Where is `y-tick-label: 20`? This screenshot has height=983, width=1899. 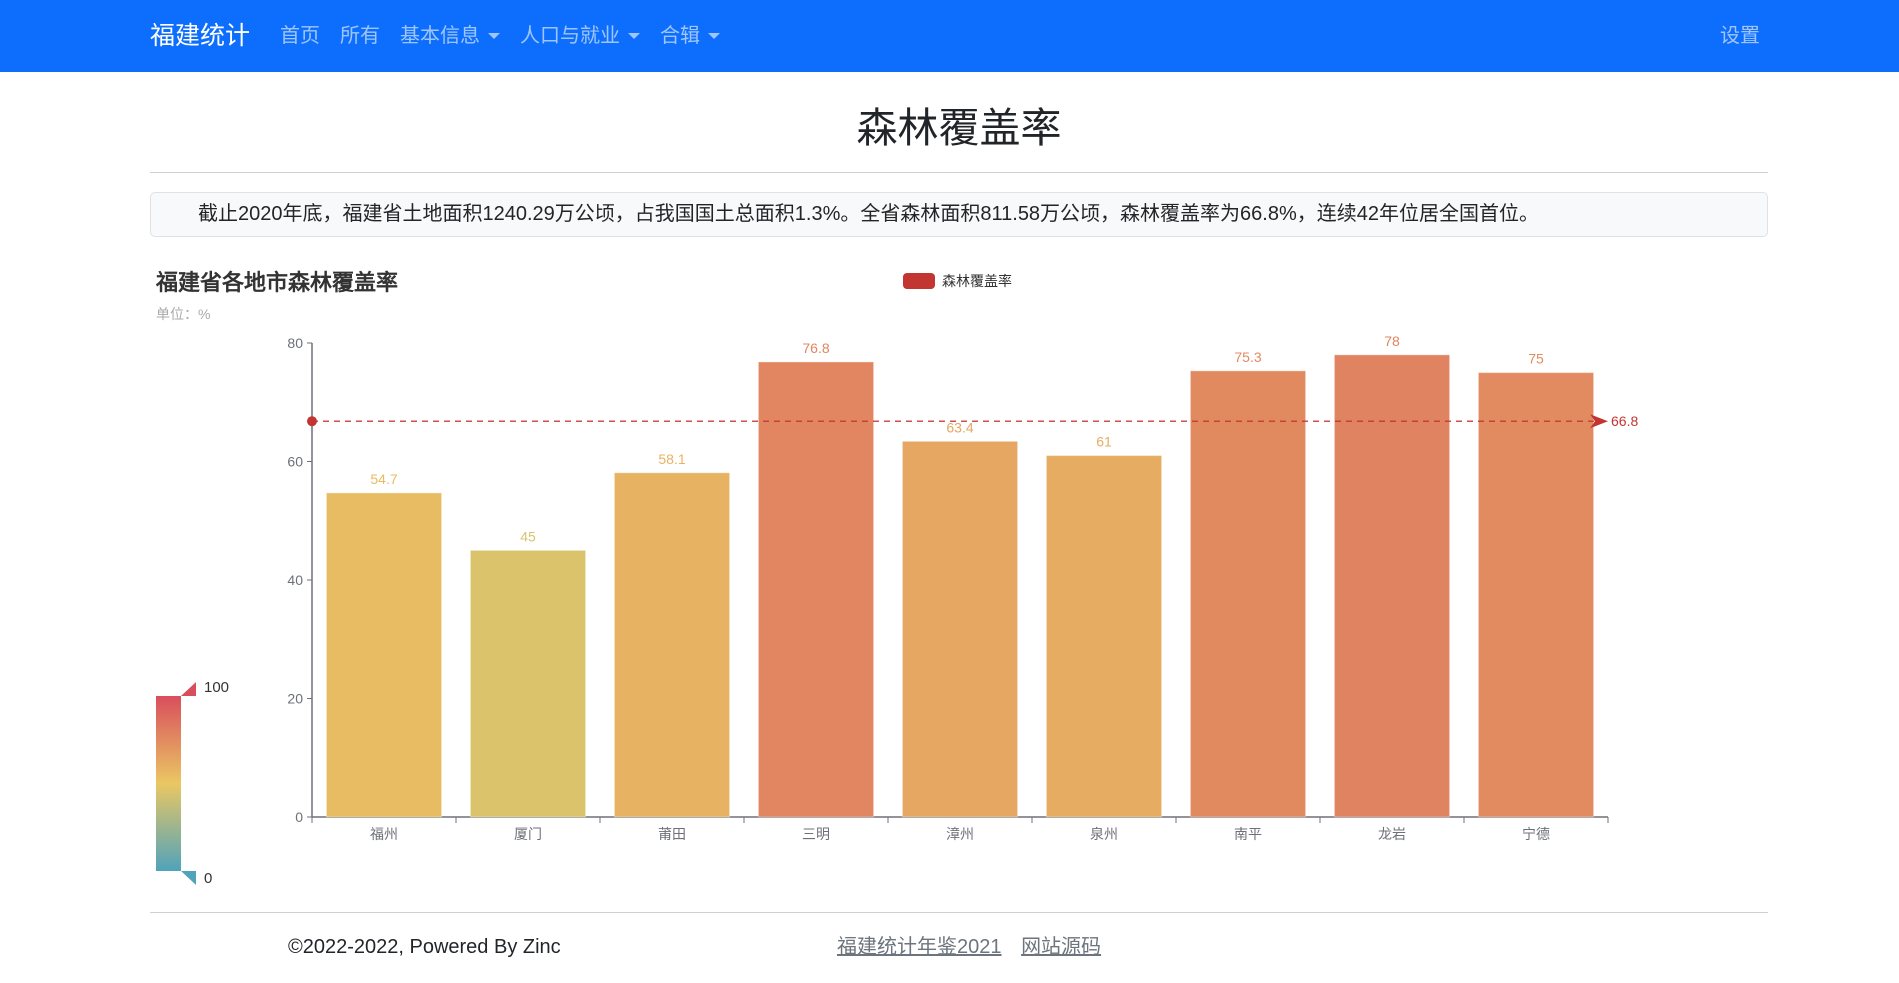
y-tick-label: 20 is located at coordinates (295, 699).